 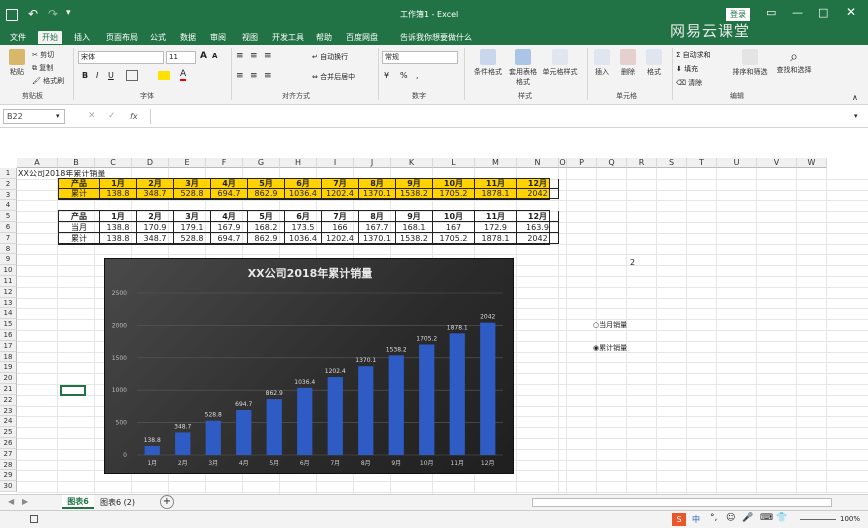 I want to click on row-header: 20, so click(x=8, y=378).